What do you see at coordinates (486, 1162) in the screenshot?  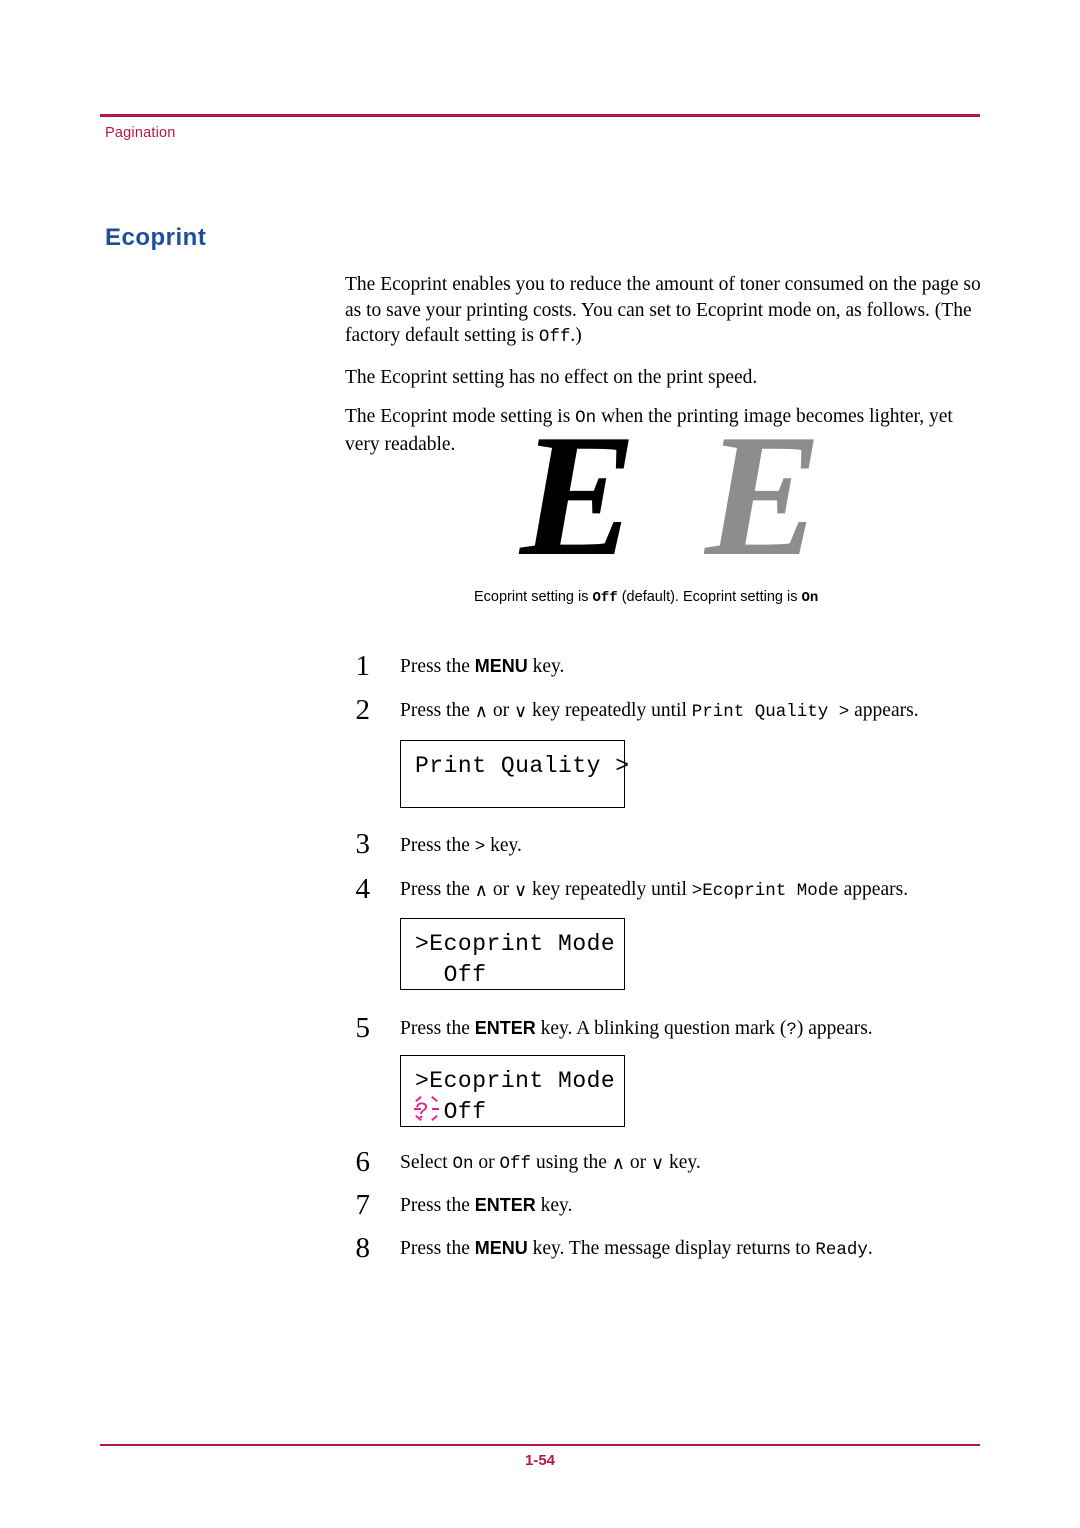 I see `step-6-or1: or` at bounding box center [486, 1162].